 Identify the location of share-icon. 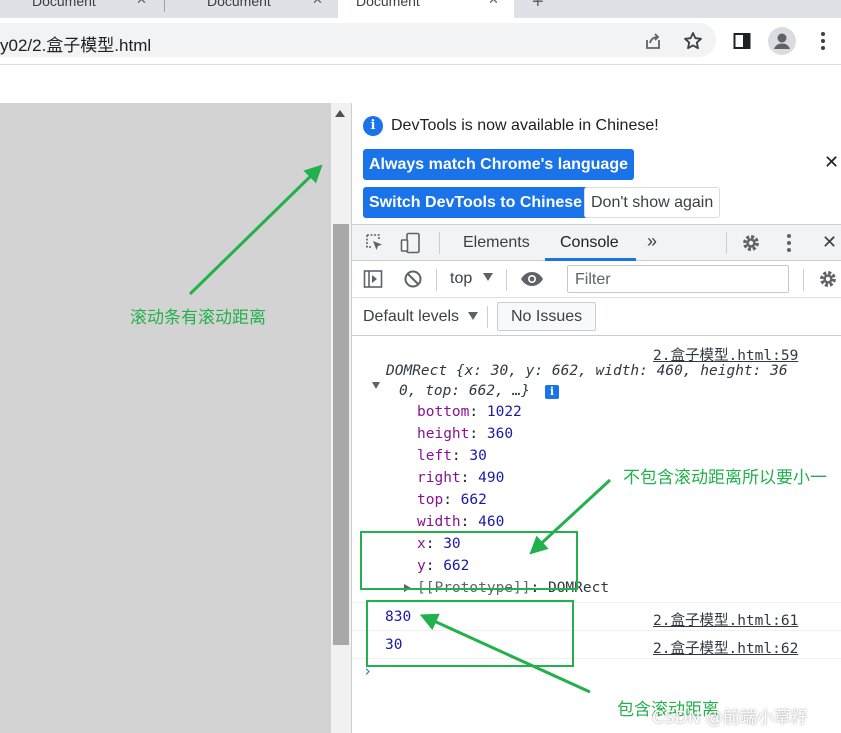
(653, 41).